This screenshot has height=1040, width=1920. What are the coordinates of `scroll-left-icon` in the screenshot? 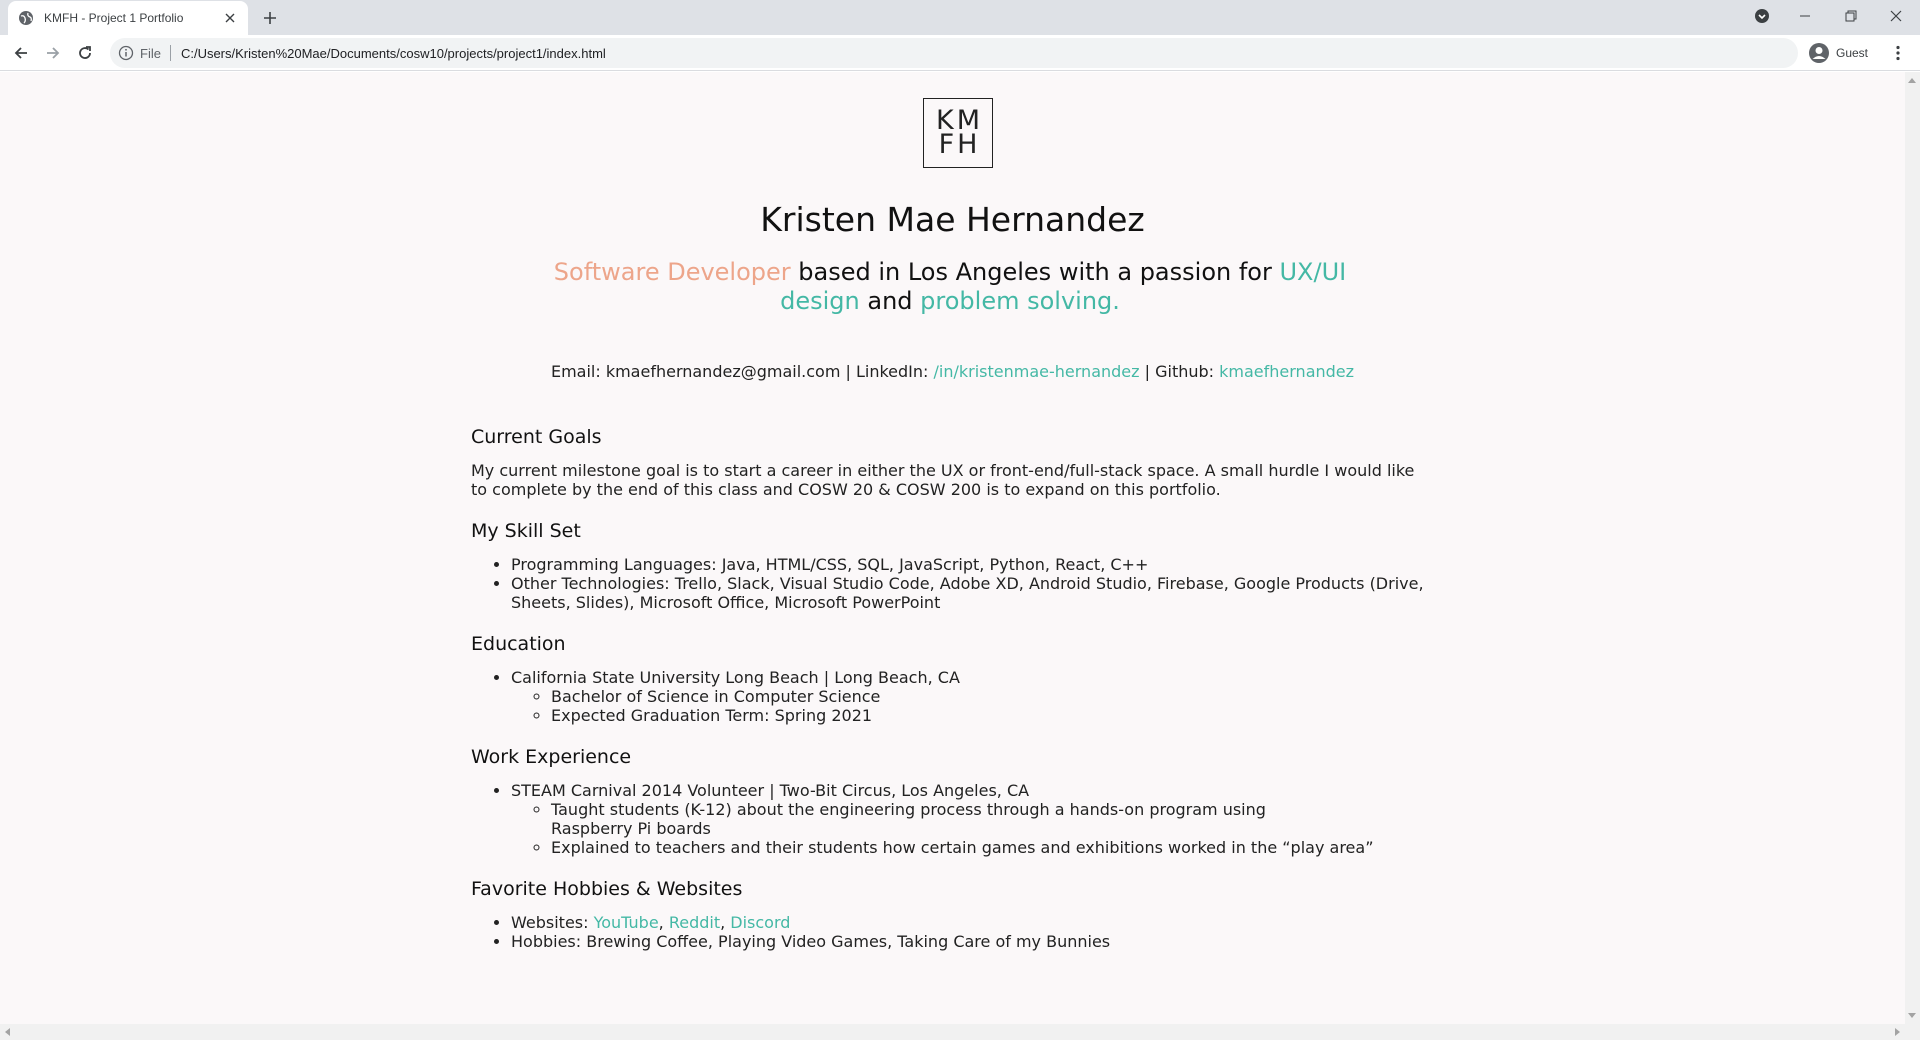 It's located at (7, 1032).